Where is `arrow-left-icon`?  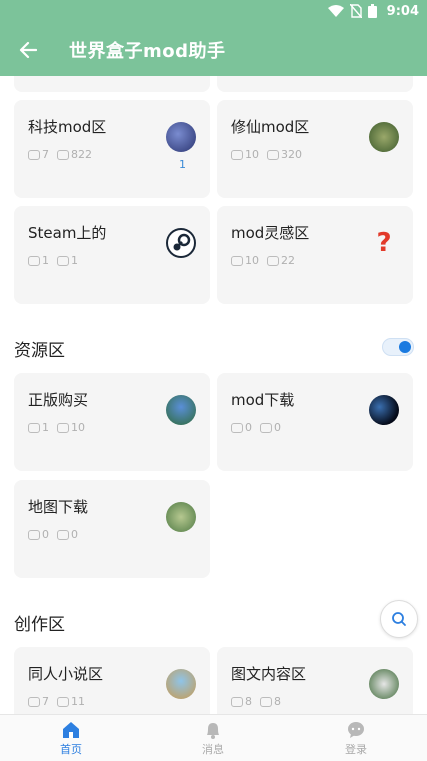 arrow-left-icon is located at coordinates (28, 50).